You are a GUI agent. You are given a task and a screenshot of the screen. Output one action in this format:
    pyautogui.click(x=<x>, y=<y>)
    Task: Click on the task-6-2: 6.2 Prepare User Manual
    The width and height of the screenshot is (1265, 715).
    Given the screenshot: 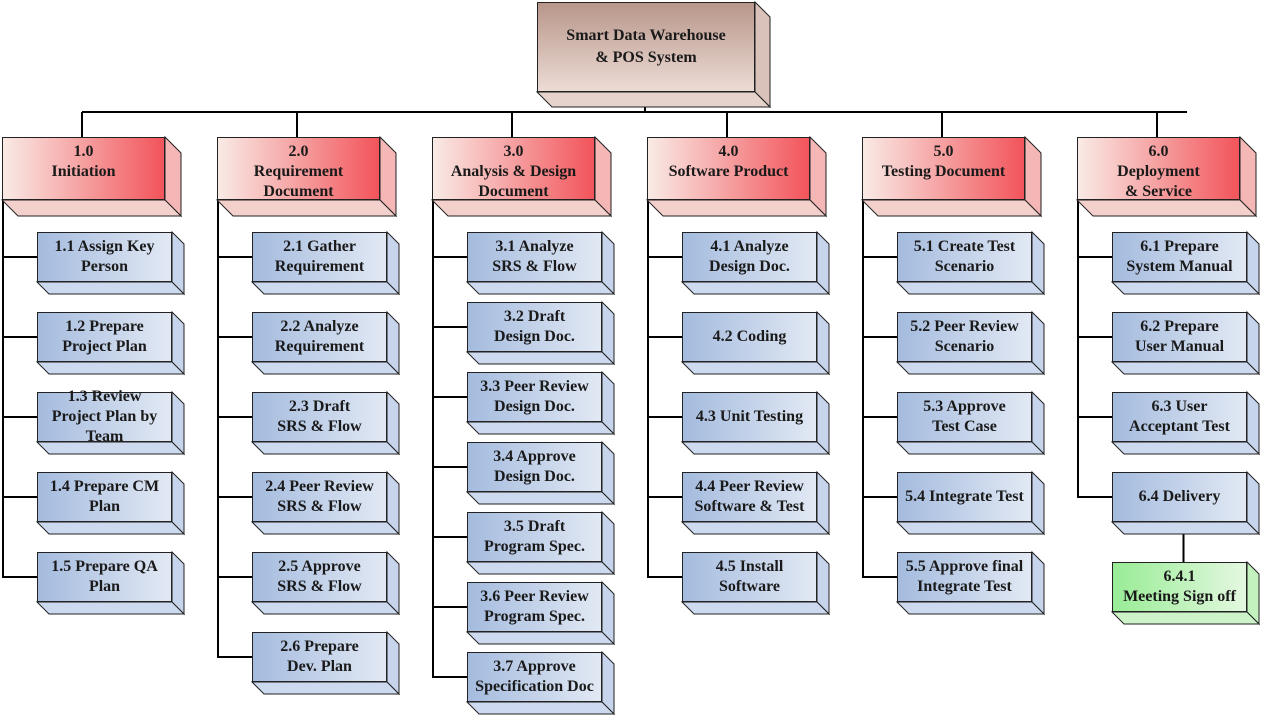 What is the action you would take?
    pyautogui.click(x=1185, y=343)
    